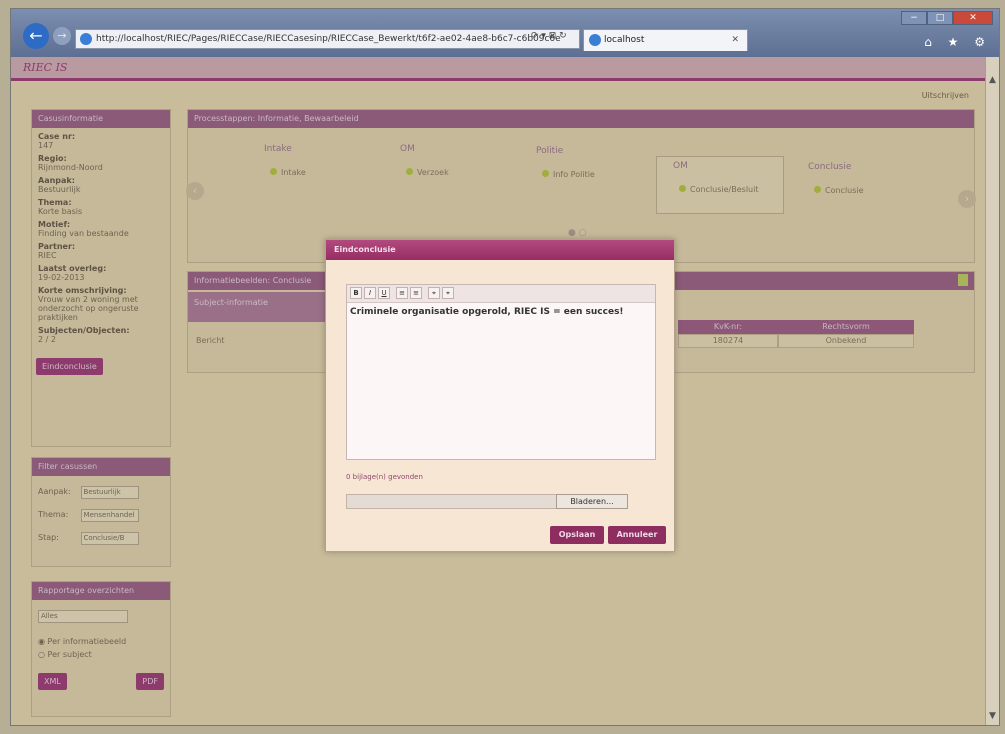 This screenshot has height=734, width=1005. Describe the element at coordinates (720, 185) in the screenshot. I see `stage-om-active: OM Conclusie/Besluit` at that location.